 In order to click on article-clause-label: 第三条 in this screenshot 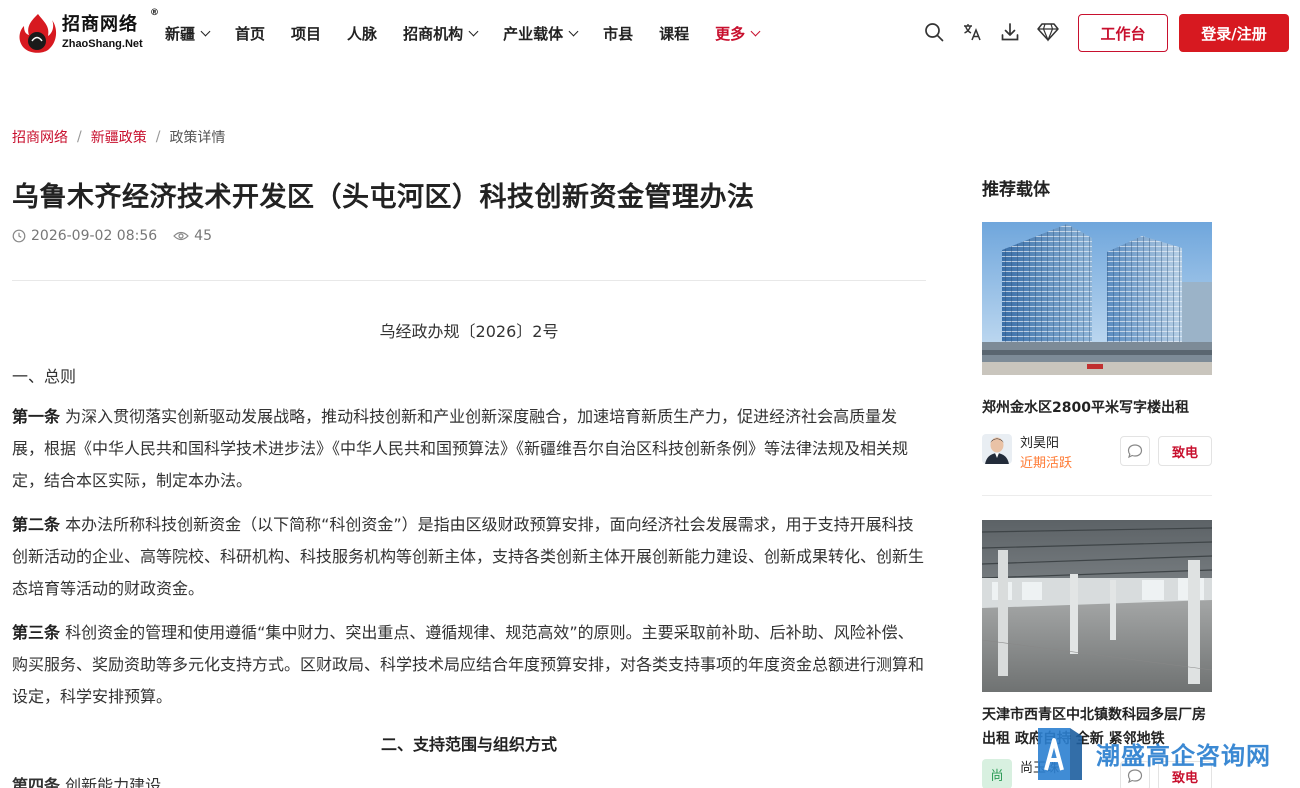, I will do `click(36, 632)`.